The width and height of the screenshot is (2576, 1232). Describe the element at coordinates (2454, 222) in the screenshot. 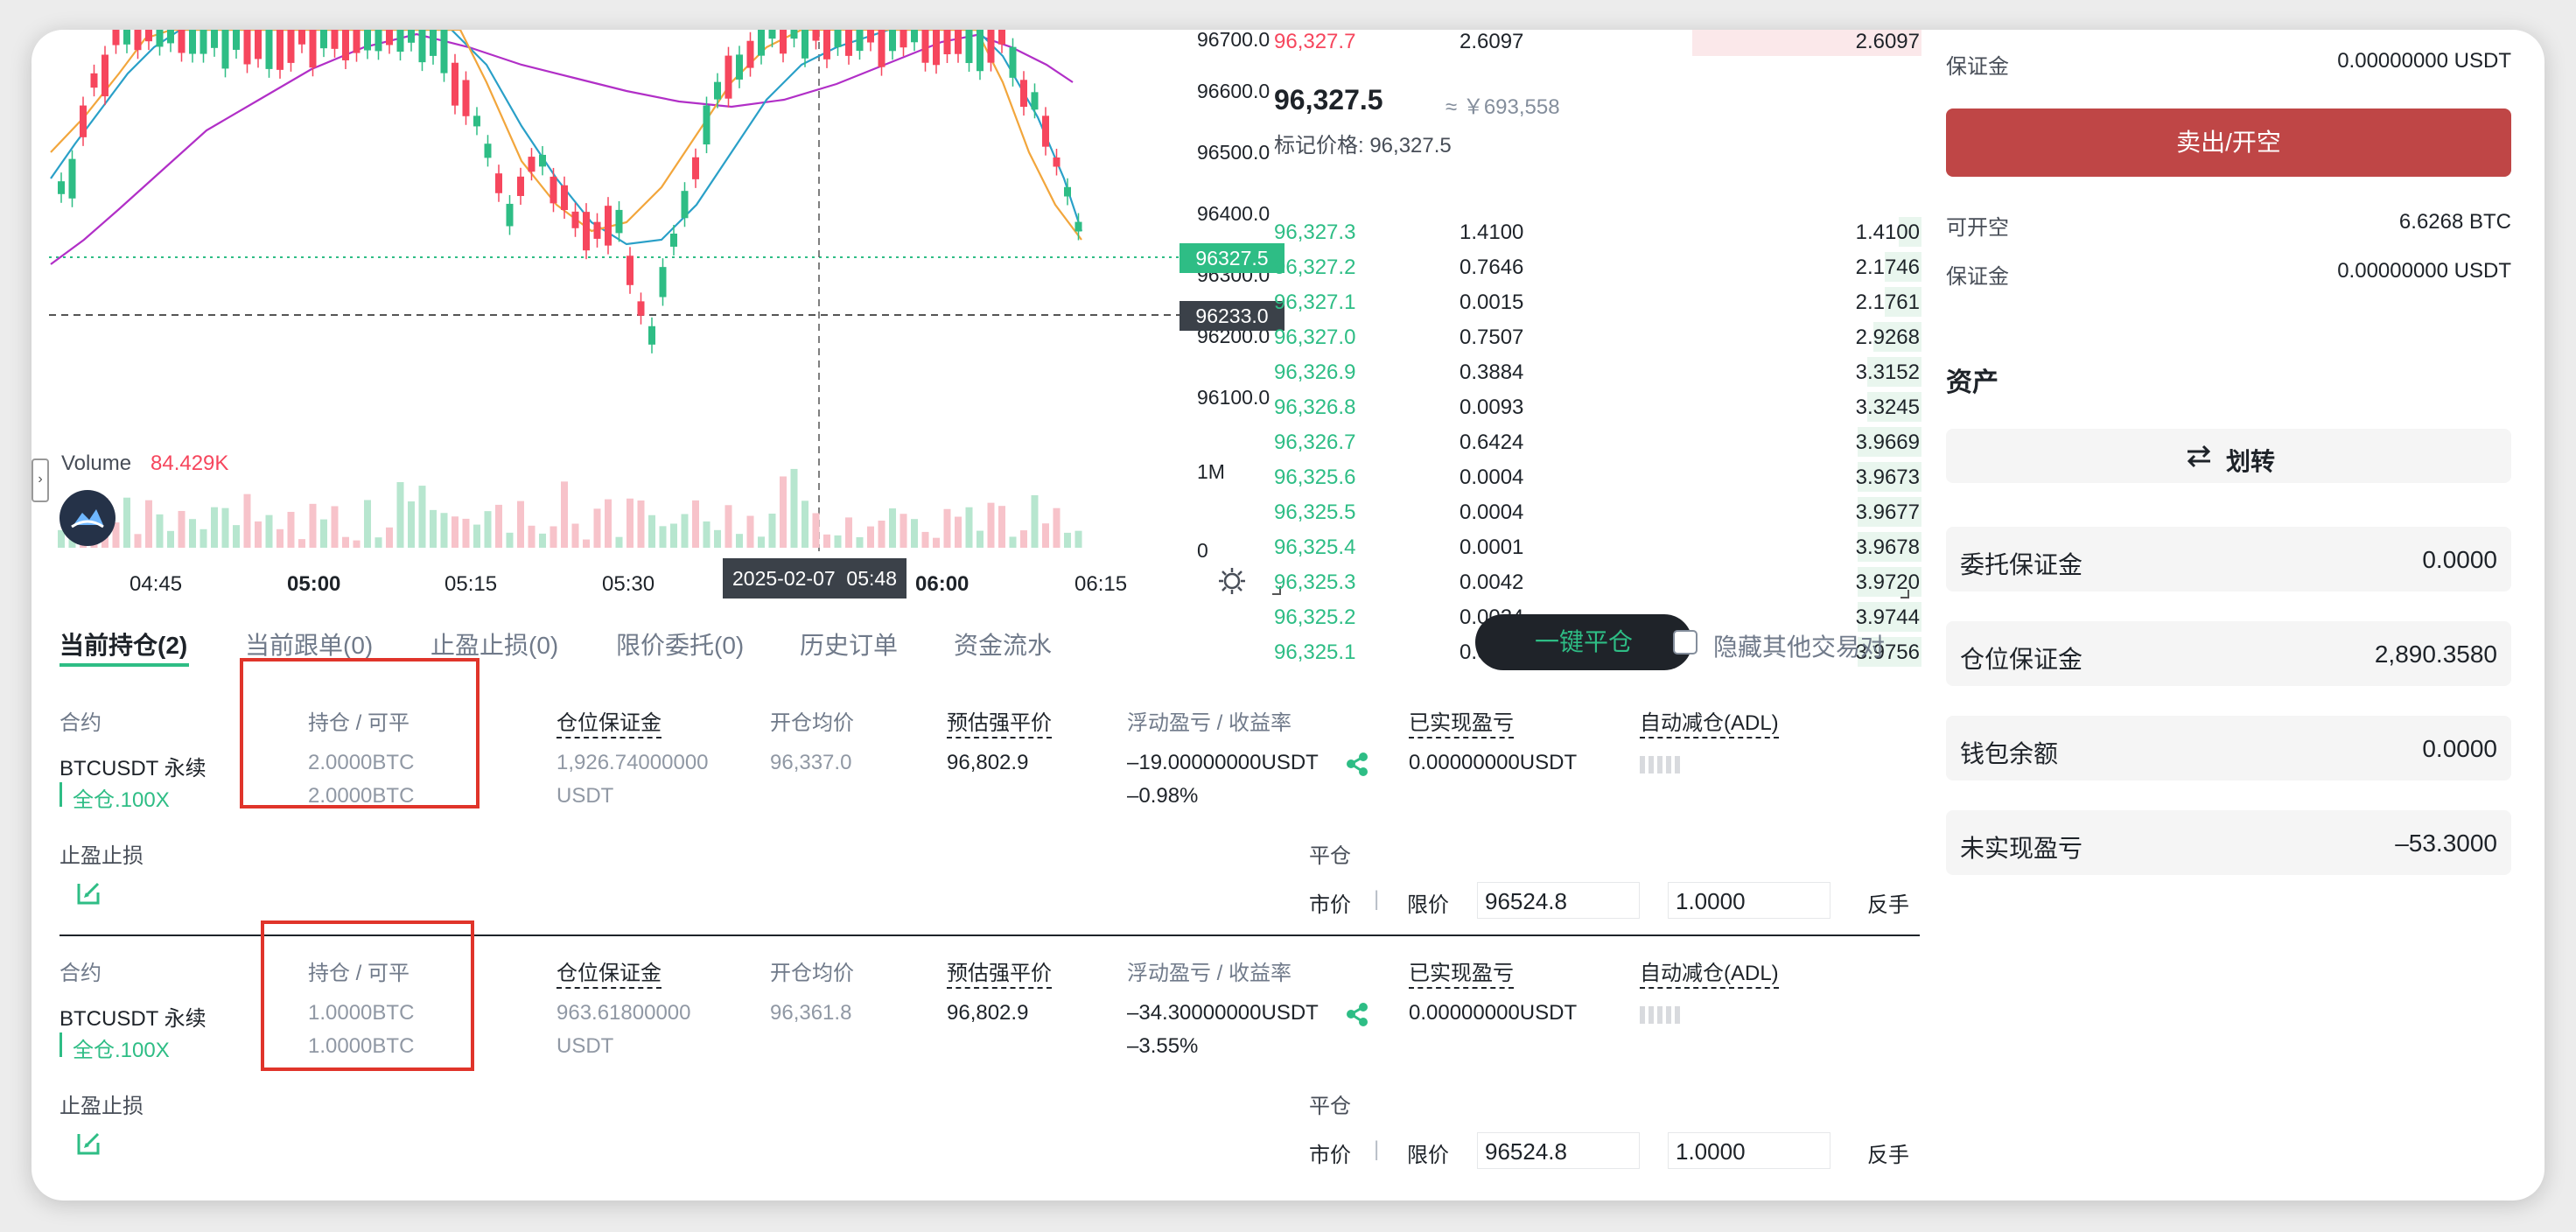

I see `openable-value: 6.6268 BTC` at that location.